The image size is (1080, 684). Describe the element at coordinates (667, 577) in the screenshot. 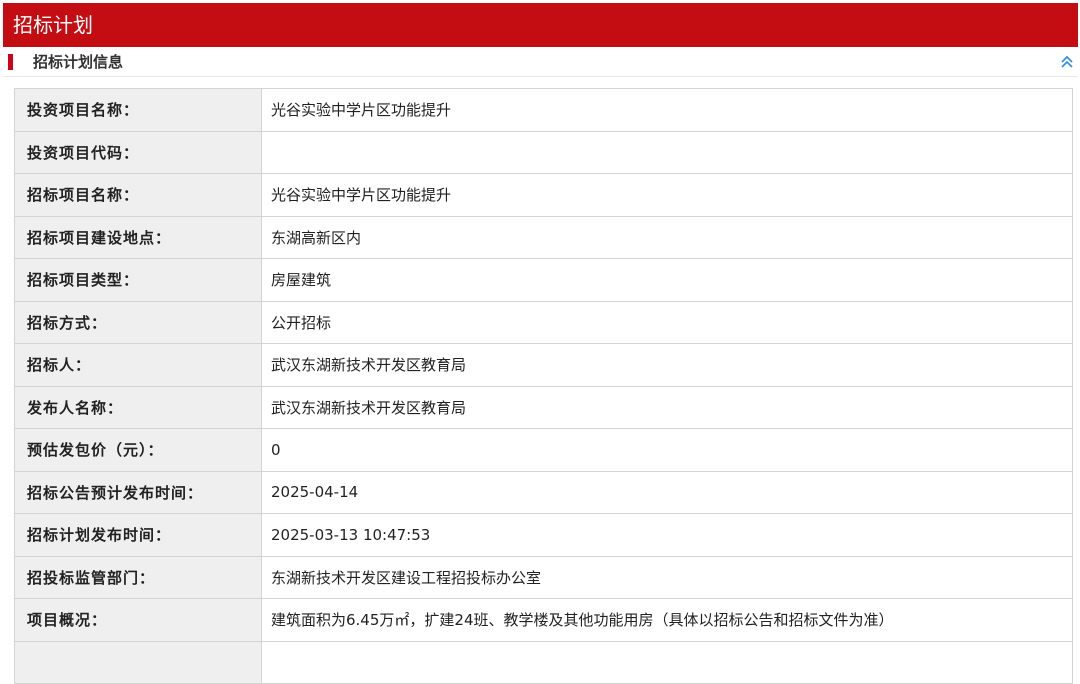

I see `field-value: 东湖新技术开发区建设工程招投标办公室` at that location.